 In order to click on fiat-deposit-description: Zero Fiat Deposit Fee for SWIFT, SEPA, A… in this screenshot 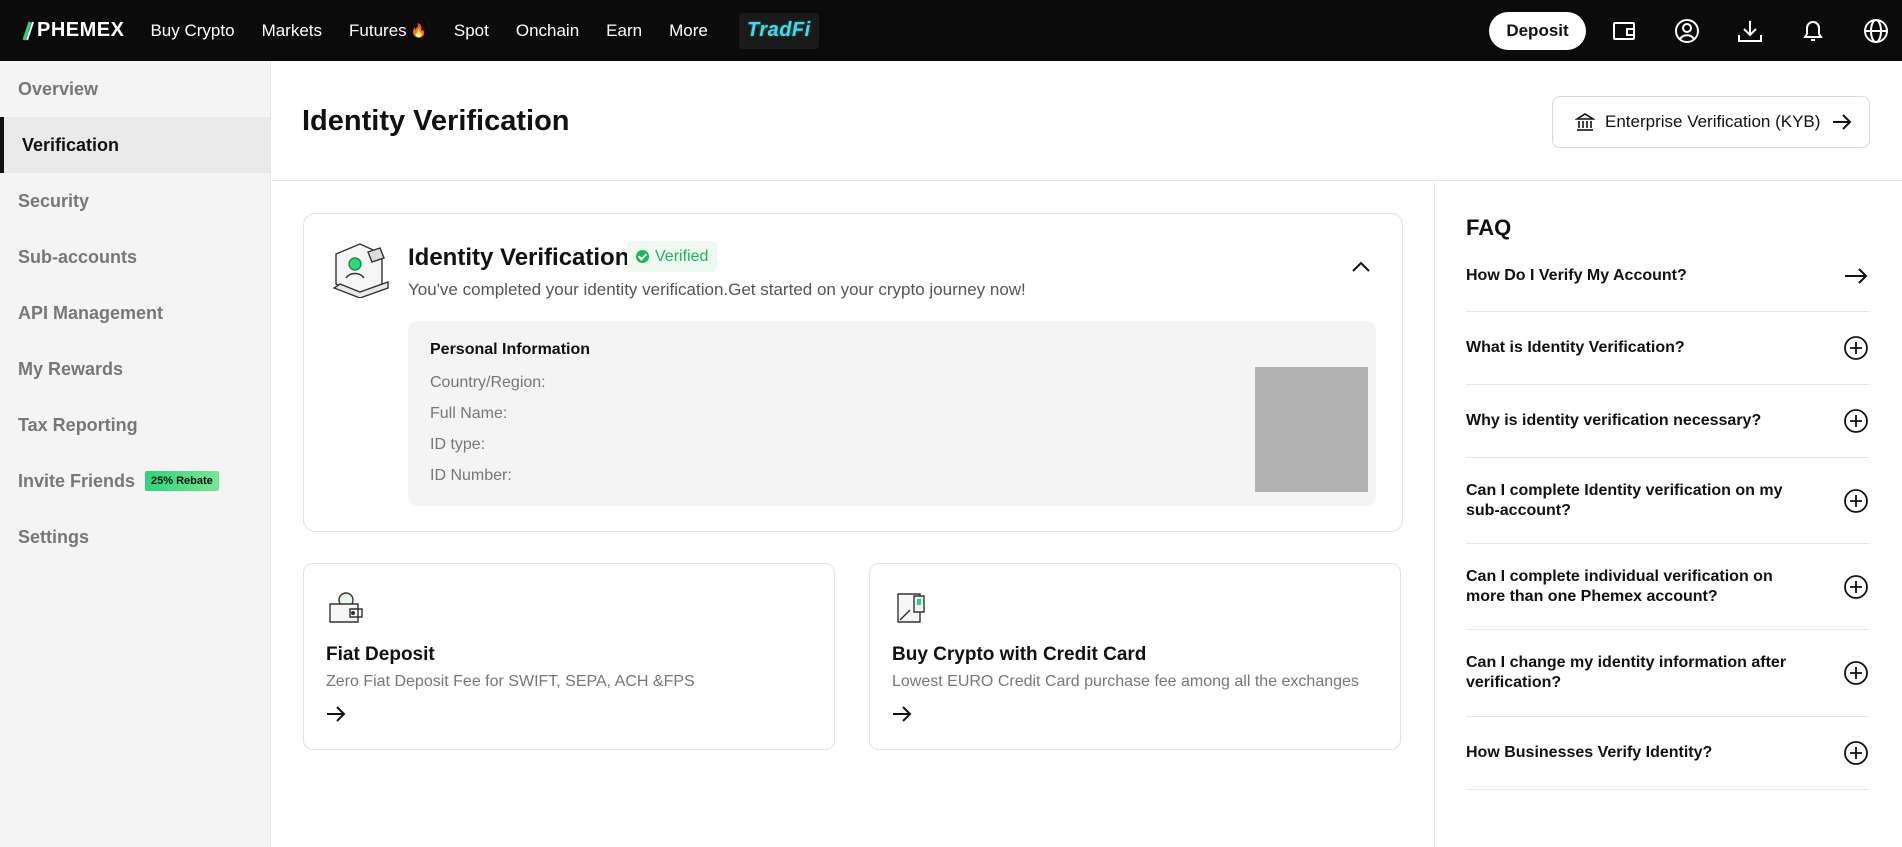, I will do `click(510, 681)`.